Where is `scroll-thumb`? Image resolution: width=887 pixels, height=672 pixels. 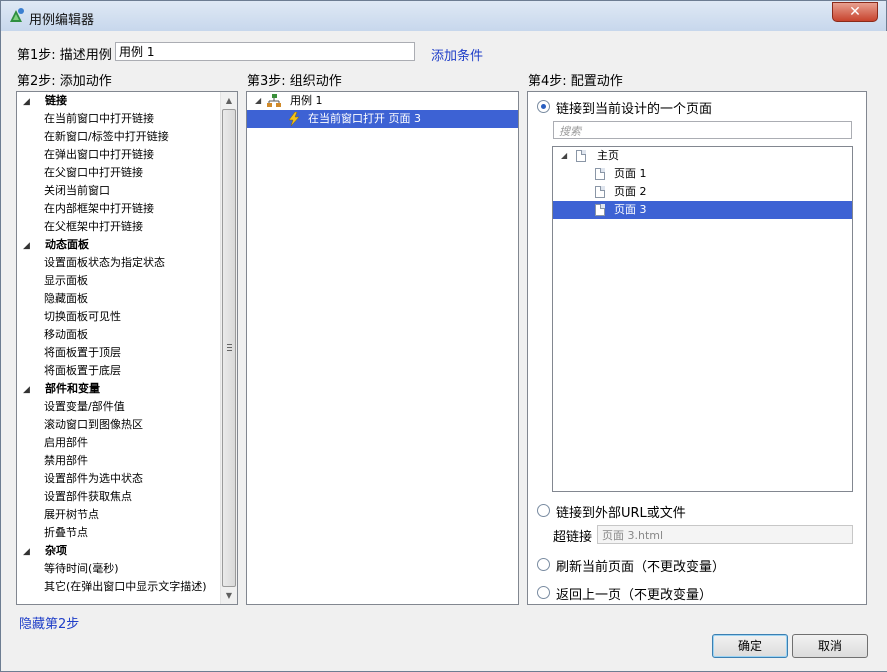
scroll-thumb is located at coordinates (229, 348).